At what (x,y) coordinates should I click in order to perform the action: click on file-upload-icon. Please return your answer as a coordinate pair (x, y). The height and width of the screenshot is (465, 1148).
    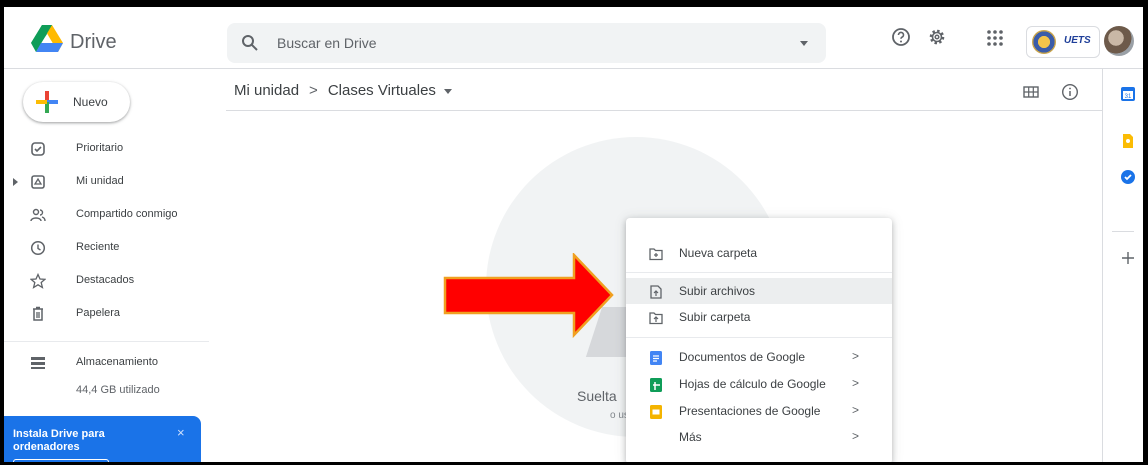
    Looking at the image, I should click on (656, 292).